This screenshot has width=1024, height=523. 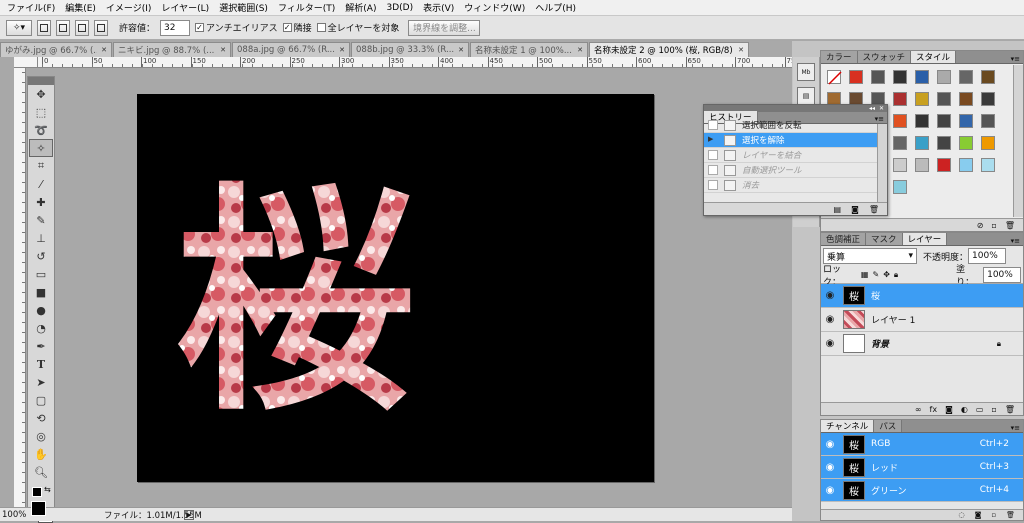 What do you see at coordinates (896, 275) in the screenshot?
I see `lock-all-icon: 🔒︎` at bounding box center [896, 275].